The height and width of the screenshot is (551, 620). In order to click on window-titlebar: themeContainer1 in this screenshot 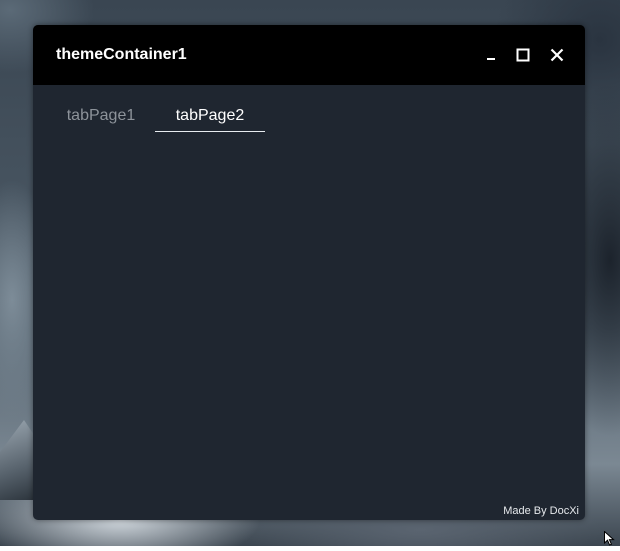, I will do `click(309, 55)`.